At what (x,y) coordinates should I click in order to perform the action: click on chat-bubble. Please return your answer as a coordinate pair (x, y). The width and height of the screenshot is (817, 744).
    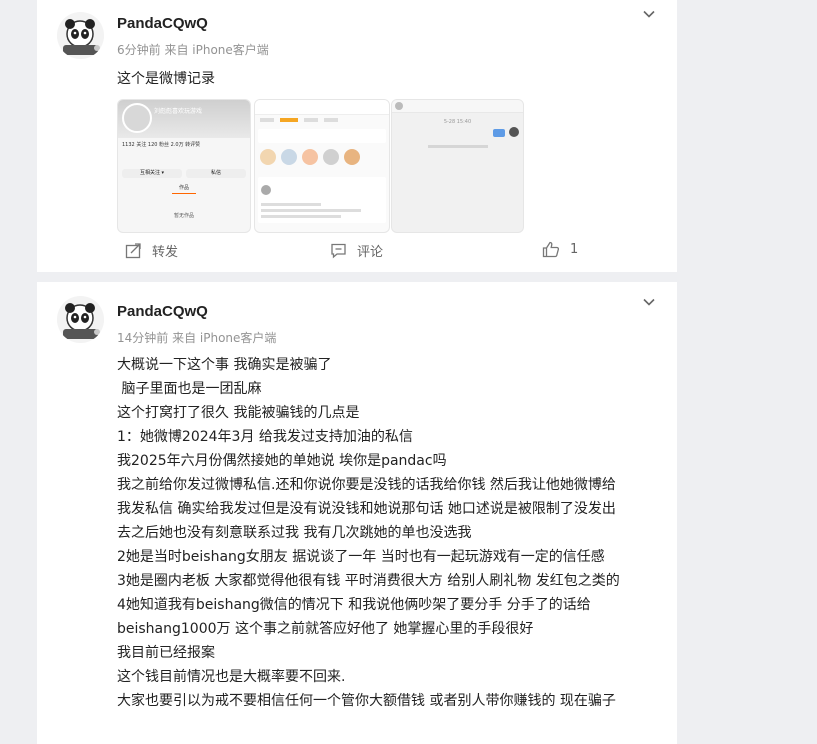
    Looking at the image, I should click on (499, 133).